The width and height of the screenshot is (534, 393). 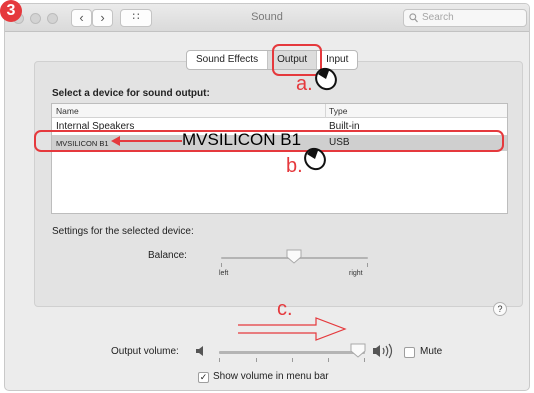 What do you see at coordinates (228, 60) in the screenshot?
I see `tab-sound-effects: Sound Effects` at bounding box center [228, 60].